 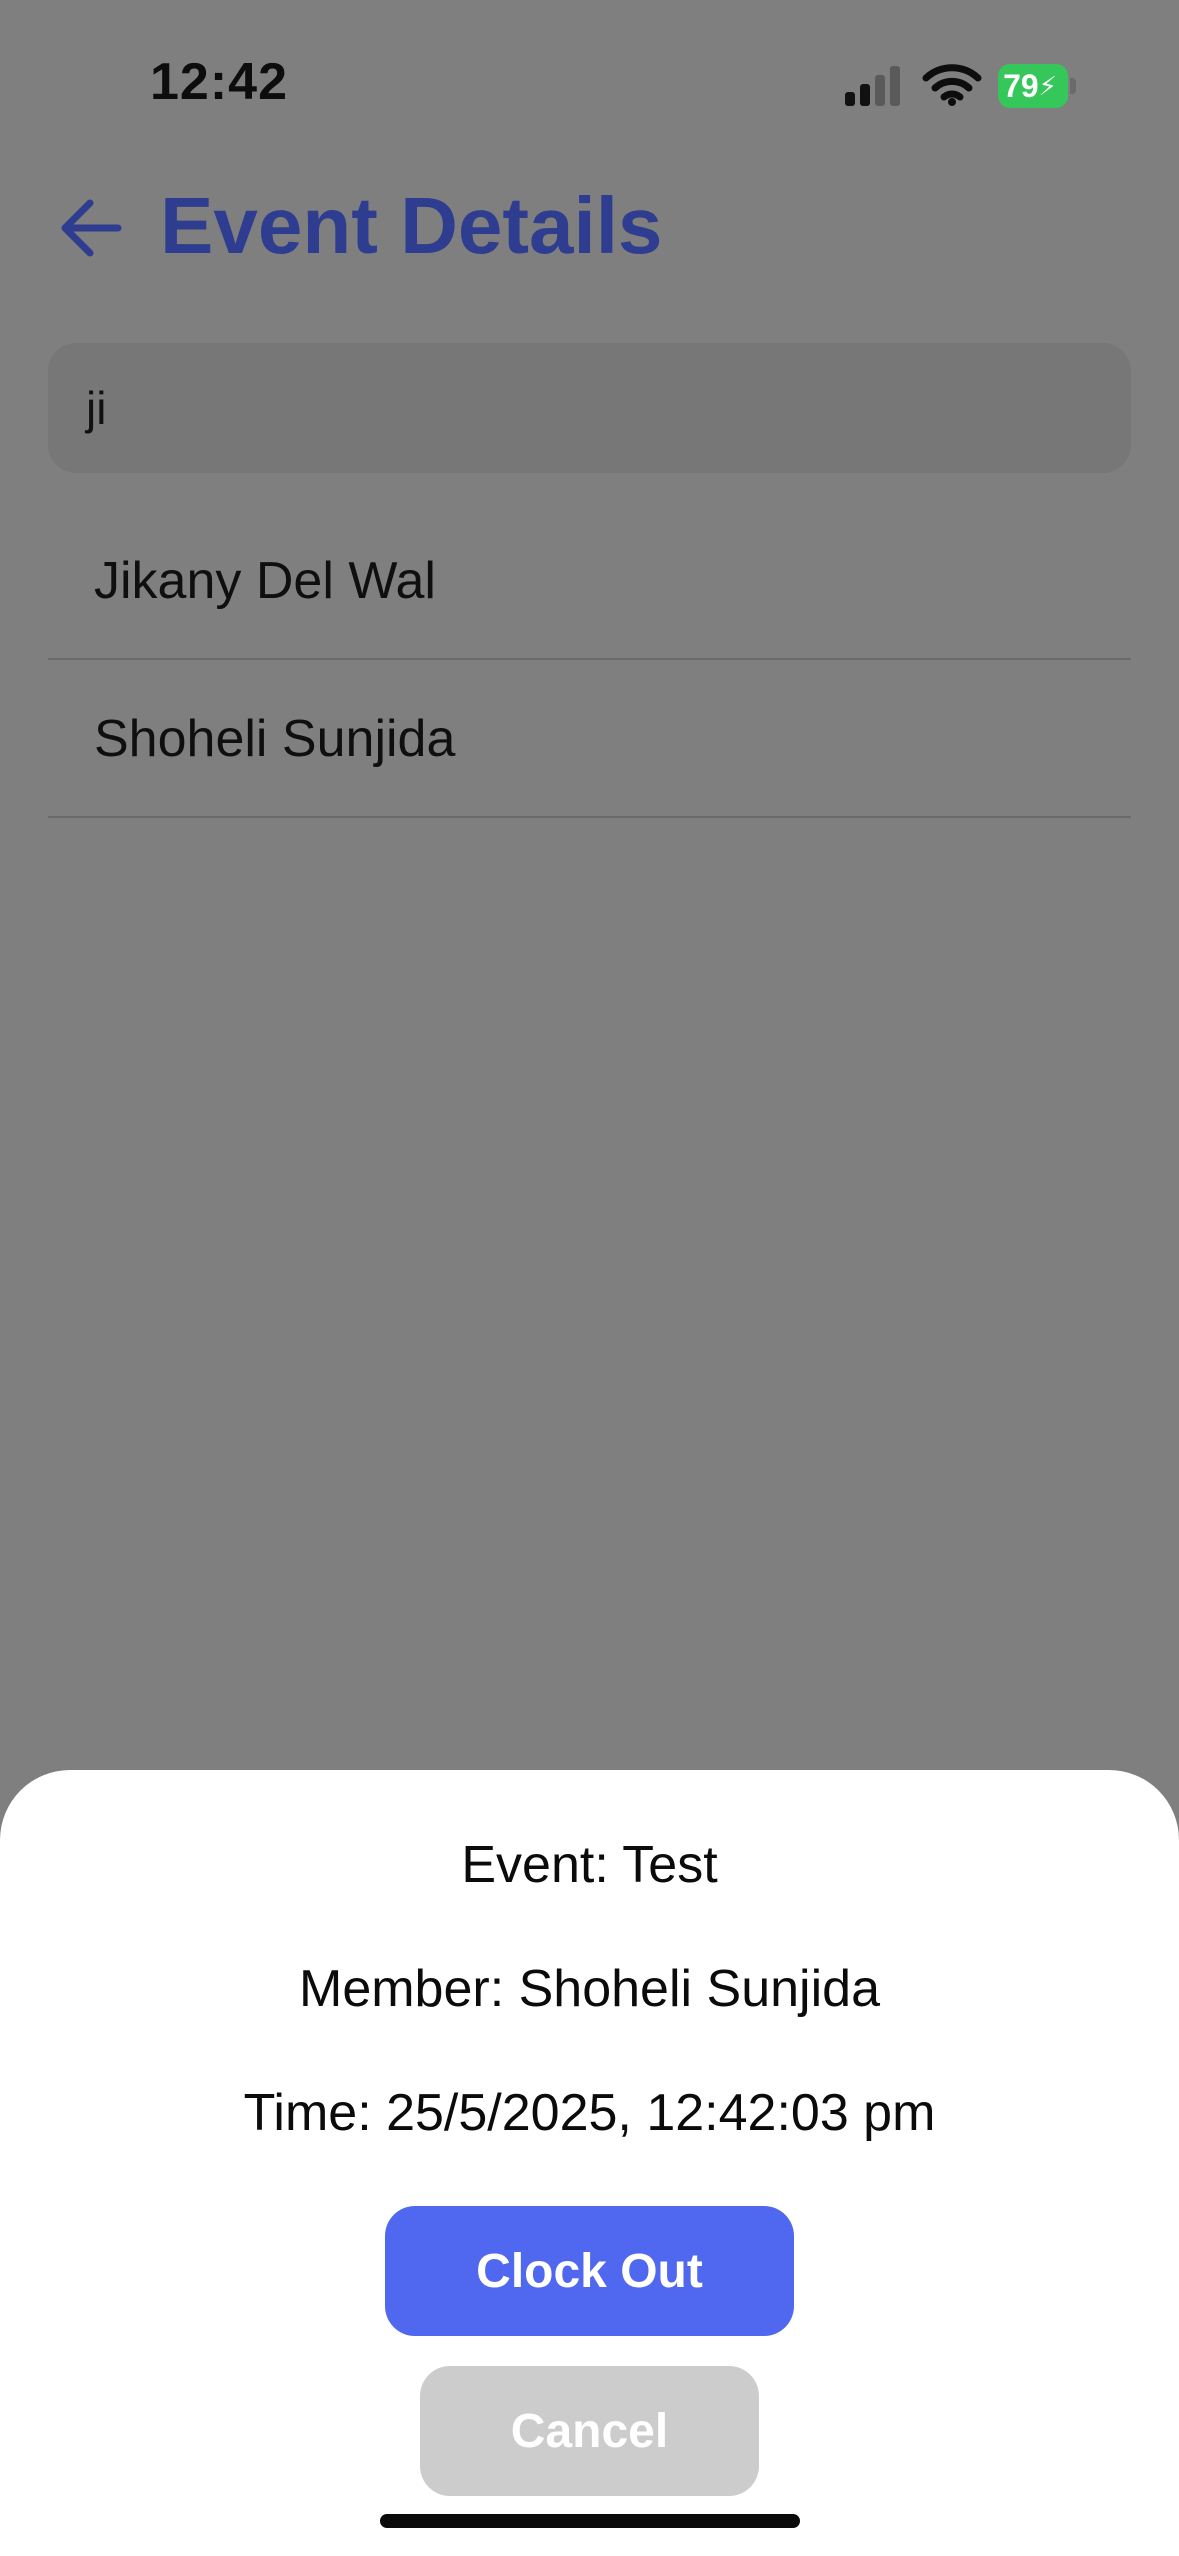 What do you see at coordinates (589, 2113) in the screenshot?
I see `time-label: Time: 25/5/2025, 12:42:03 pm` at bounding box center [589, 2113].